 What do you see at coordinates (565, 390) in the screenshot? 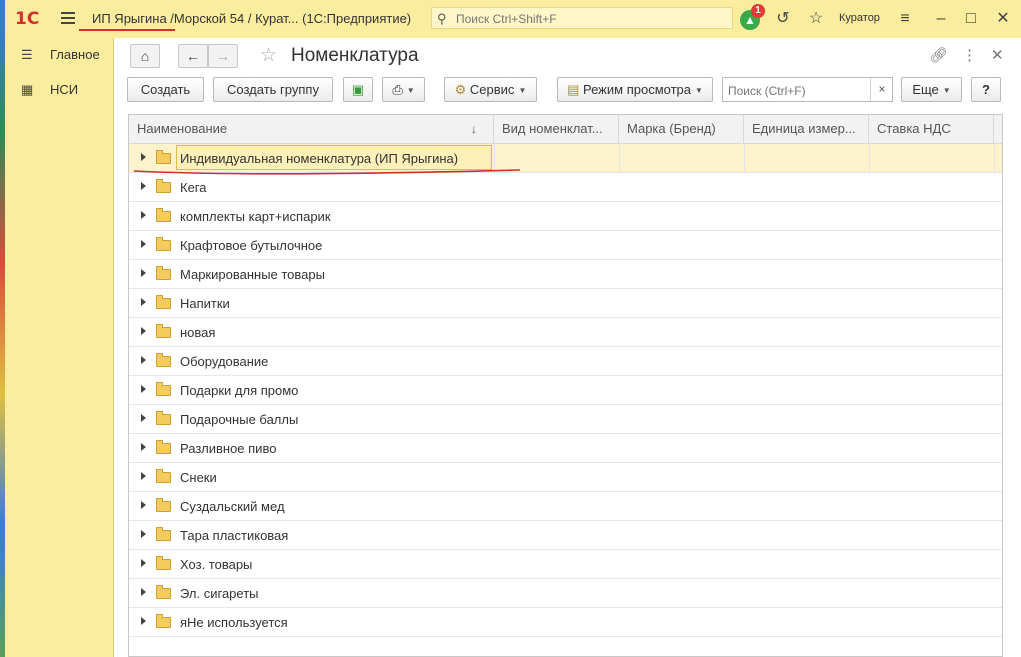
I see `table-row: Подарки для промо` at bounding box center [565, 390].